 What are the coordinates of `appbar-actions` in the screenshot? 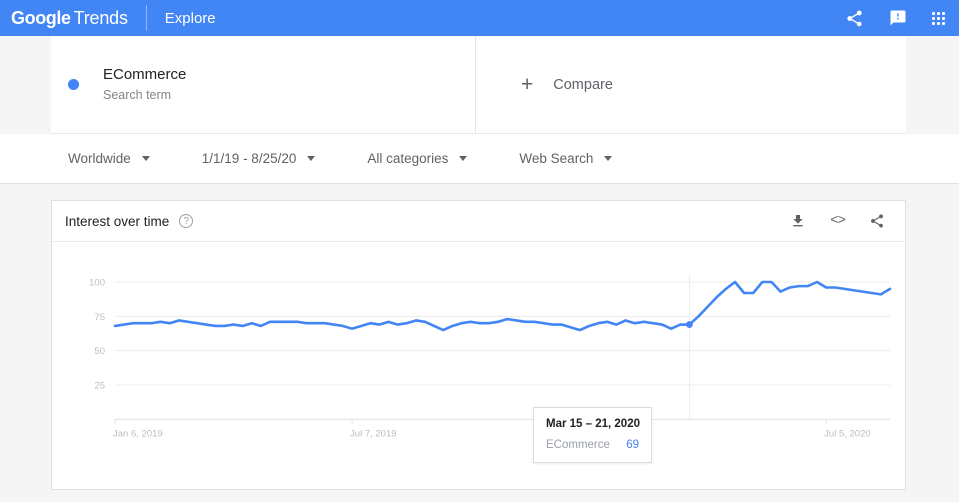 It's located at (895, 18).